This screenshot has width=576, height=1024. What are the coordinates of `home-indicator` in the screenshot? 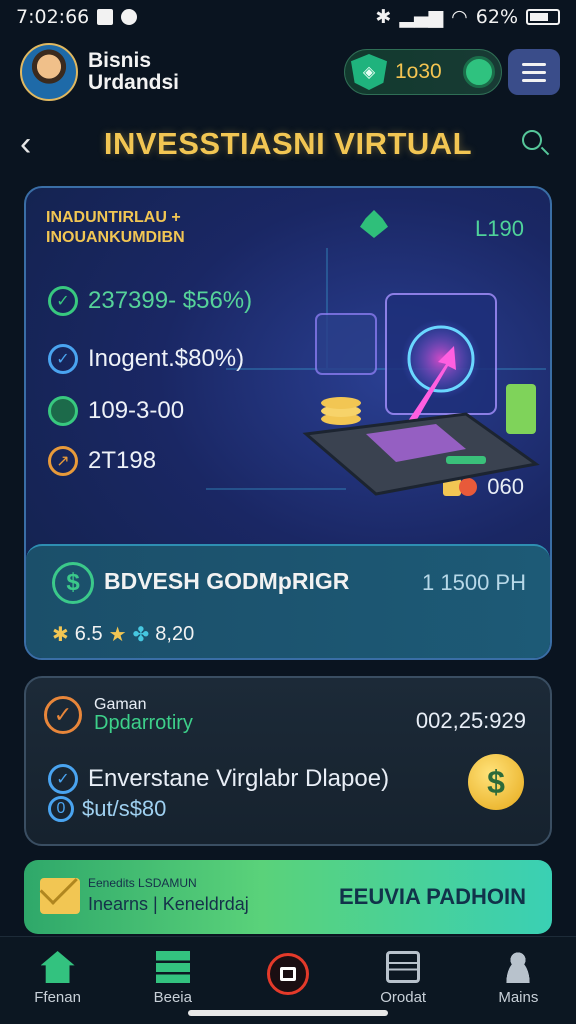 It's located at (288, 1013).